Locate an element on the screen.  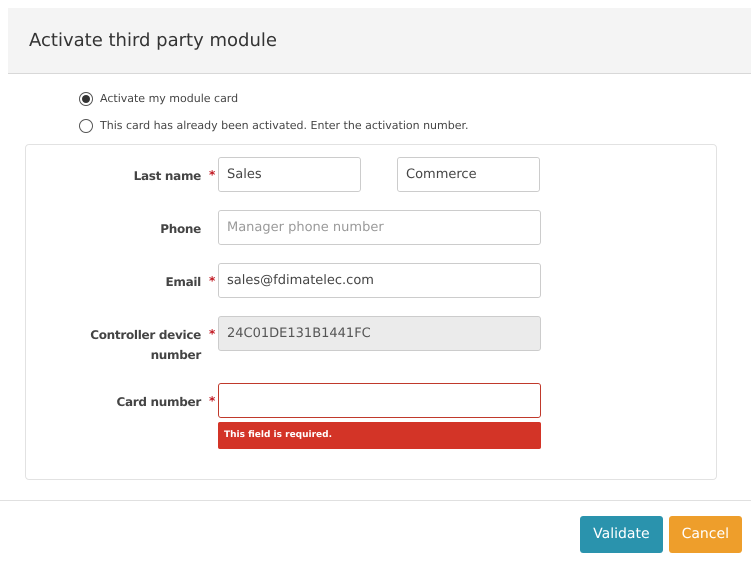
input-field: Sales is located at coordinates (289, 174).